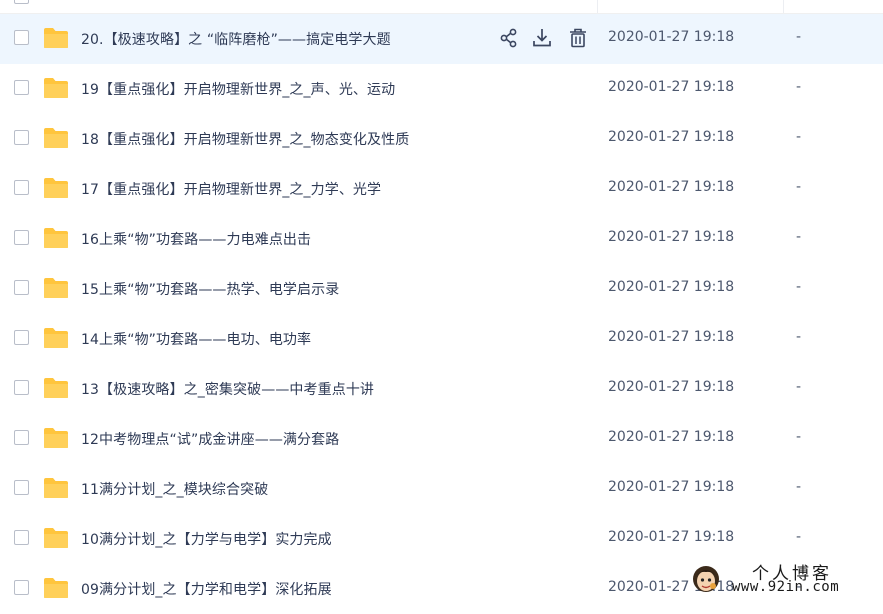  Describe the element at coordinates (227, 389) in the screenshot. I see `file-name: 13【极速攻略】之_密集突破——中考重点十讲` at that location.